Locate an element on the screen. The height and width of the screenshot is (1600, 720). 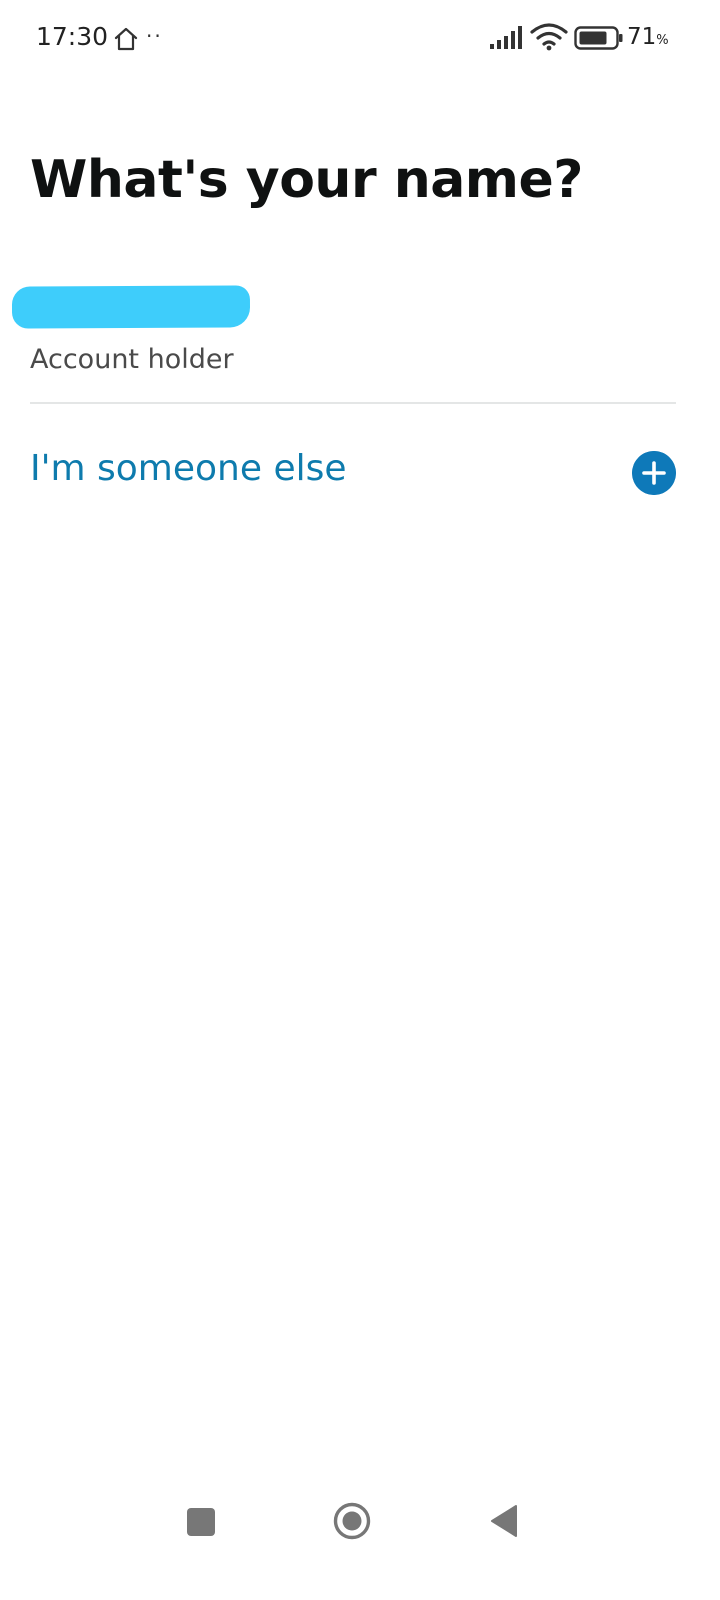
profile-row-account-holder: Account holder is located at coordinates (360, 337).